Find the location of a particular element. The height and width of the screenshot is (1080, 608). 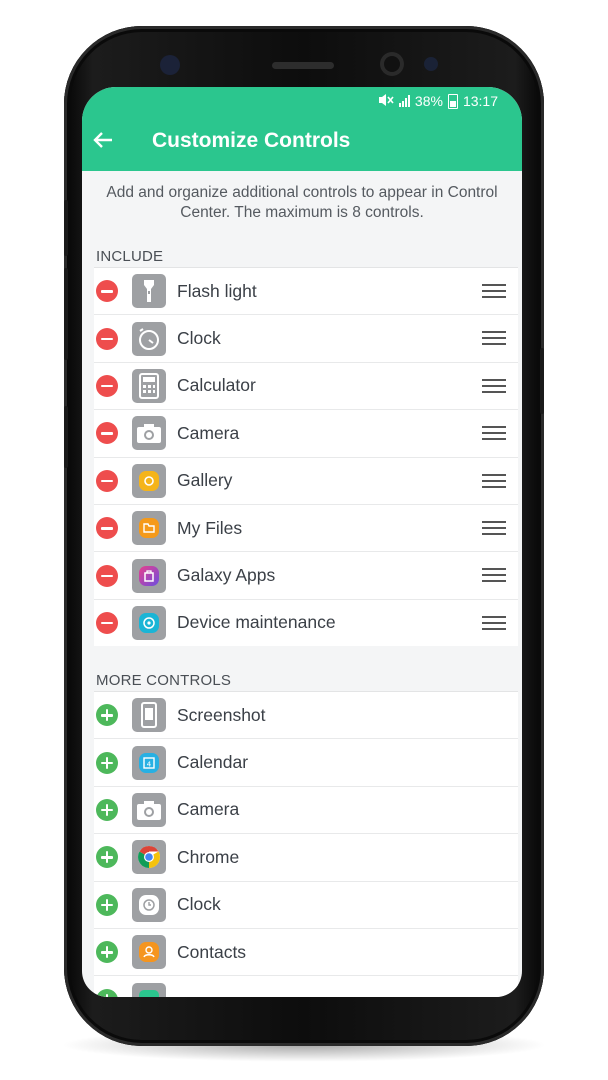

bixby-button is located at coordinates (66, 437).